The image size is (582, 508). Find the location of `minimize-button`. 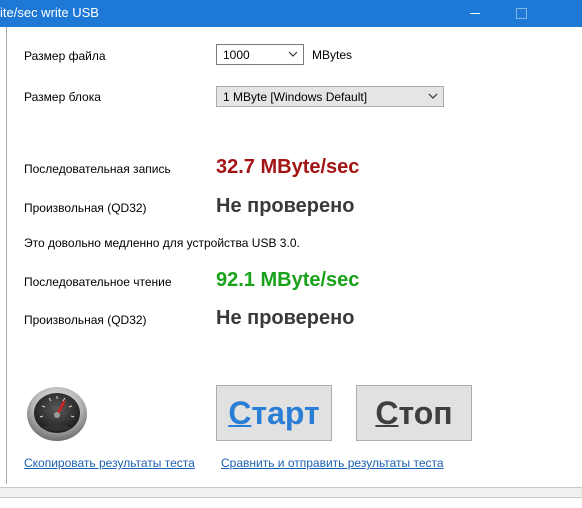

minimize-button is located at coordinates (475, 13).